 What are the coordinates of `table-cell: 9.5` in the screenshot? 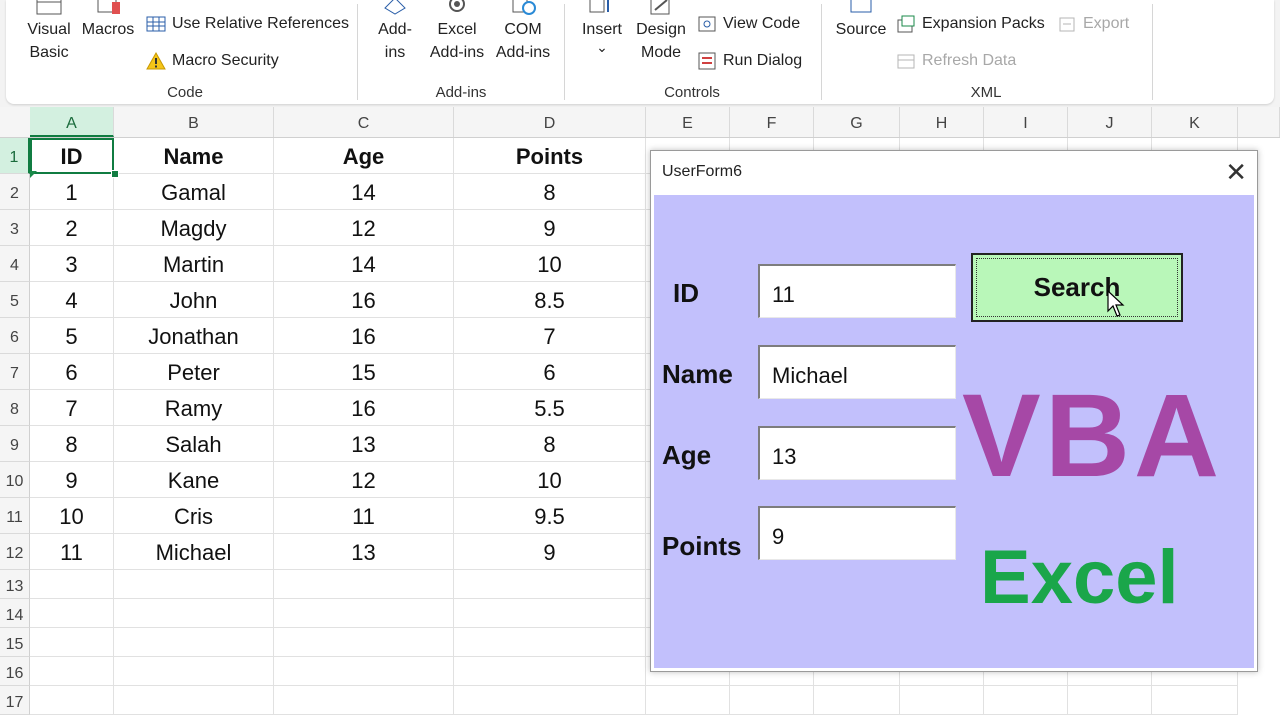 It's located at (550, 516).